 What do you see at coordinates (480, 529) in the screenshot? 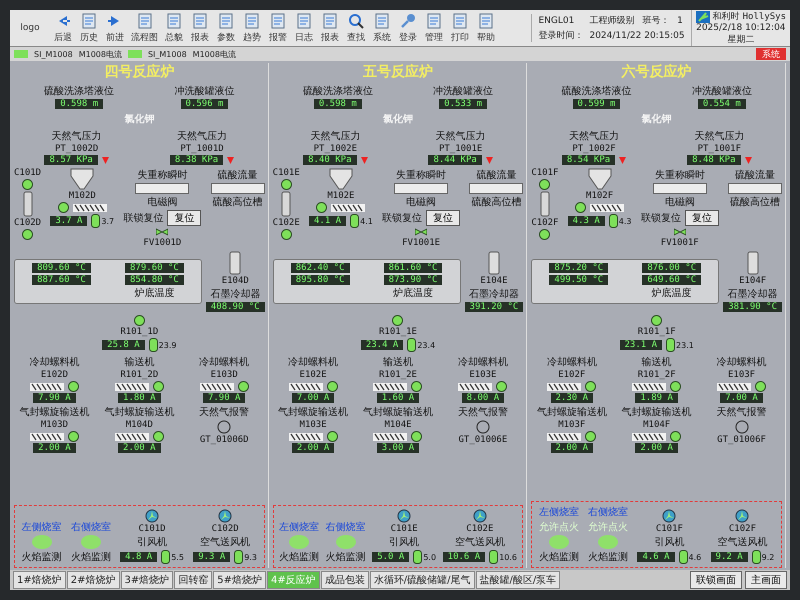
I see `tag-label: C102E` at bounding box center [480, 529].